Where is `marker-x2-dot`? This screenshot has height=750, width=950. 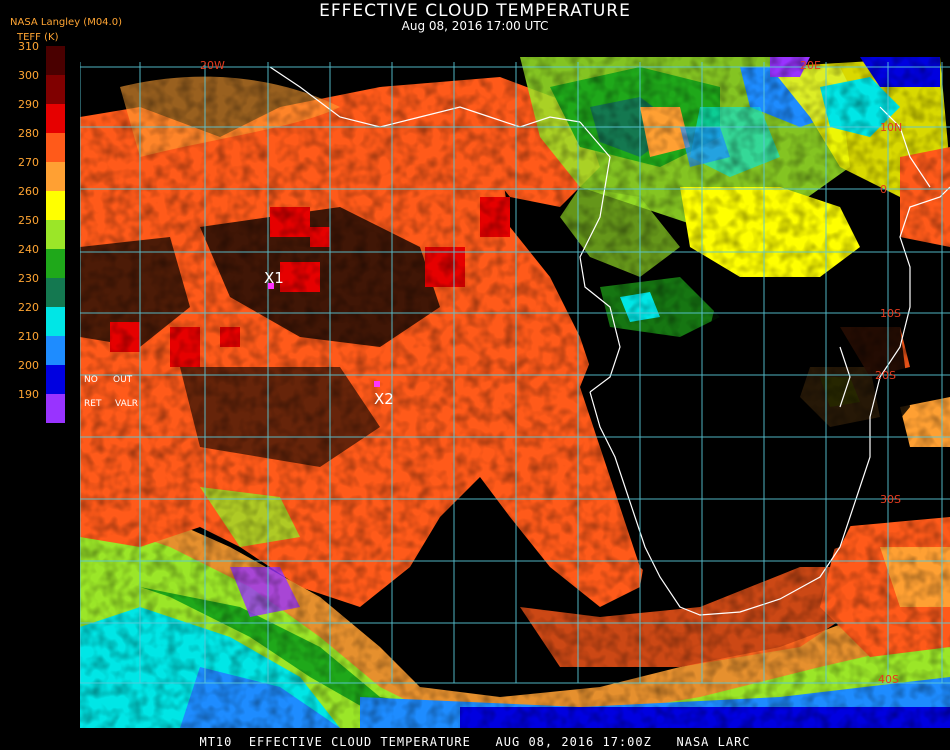
marker-x2-dot is located at coordinates (377, 384).